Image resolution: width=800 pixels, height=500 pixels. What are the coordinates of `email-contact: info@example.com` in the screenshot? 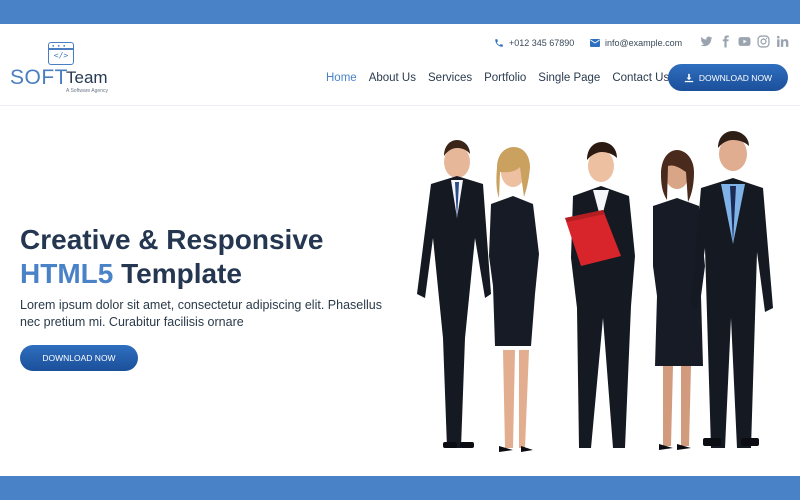 It's located at (636, 43).